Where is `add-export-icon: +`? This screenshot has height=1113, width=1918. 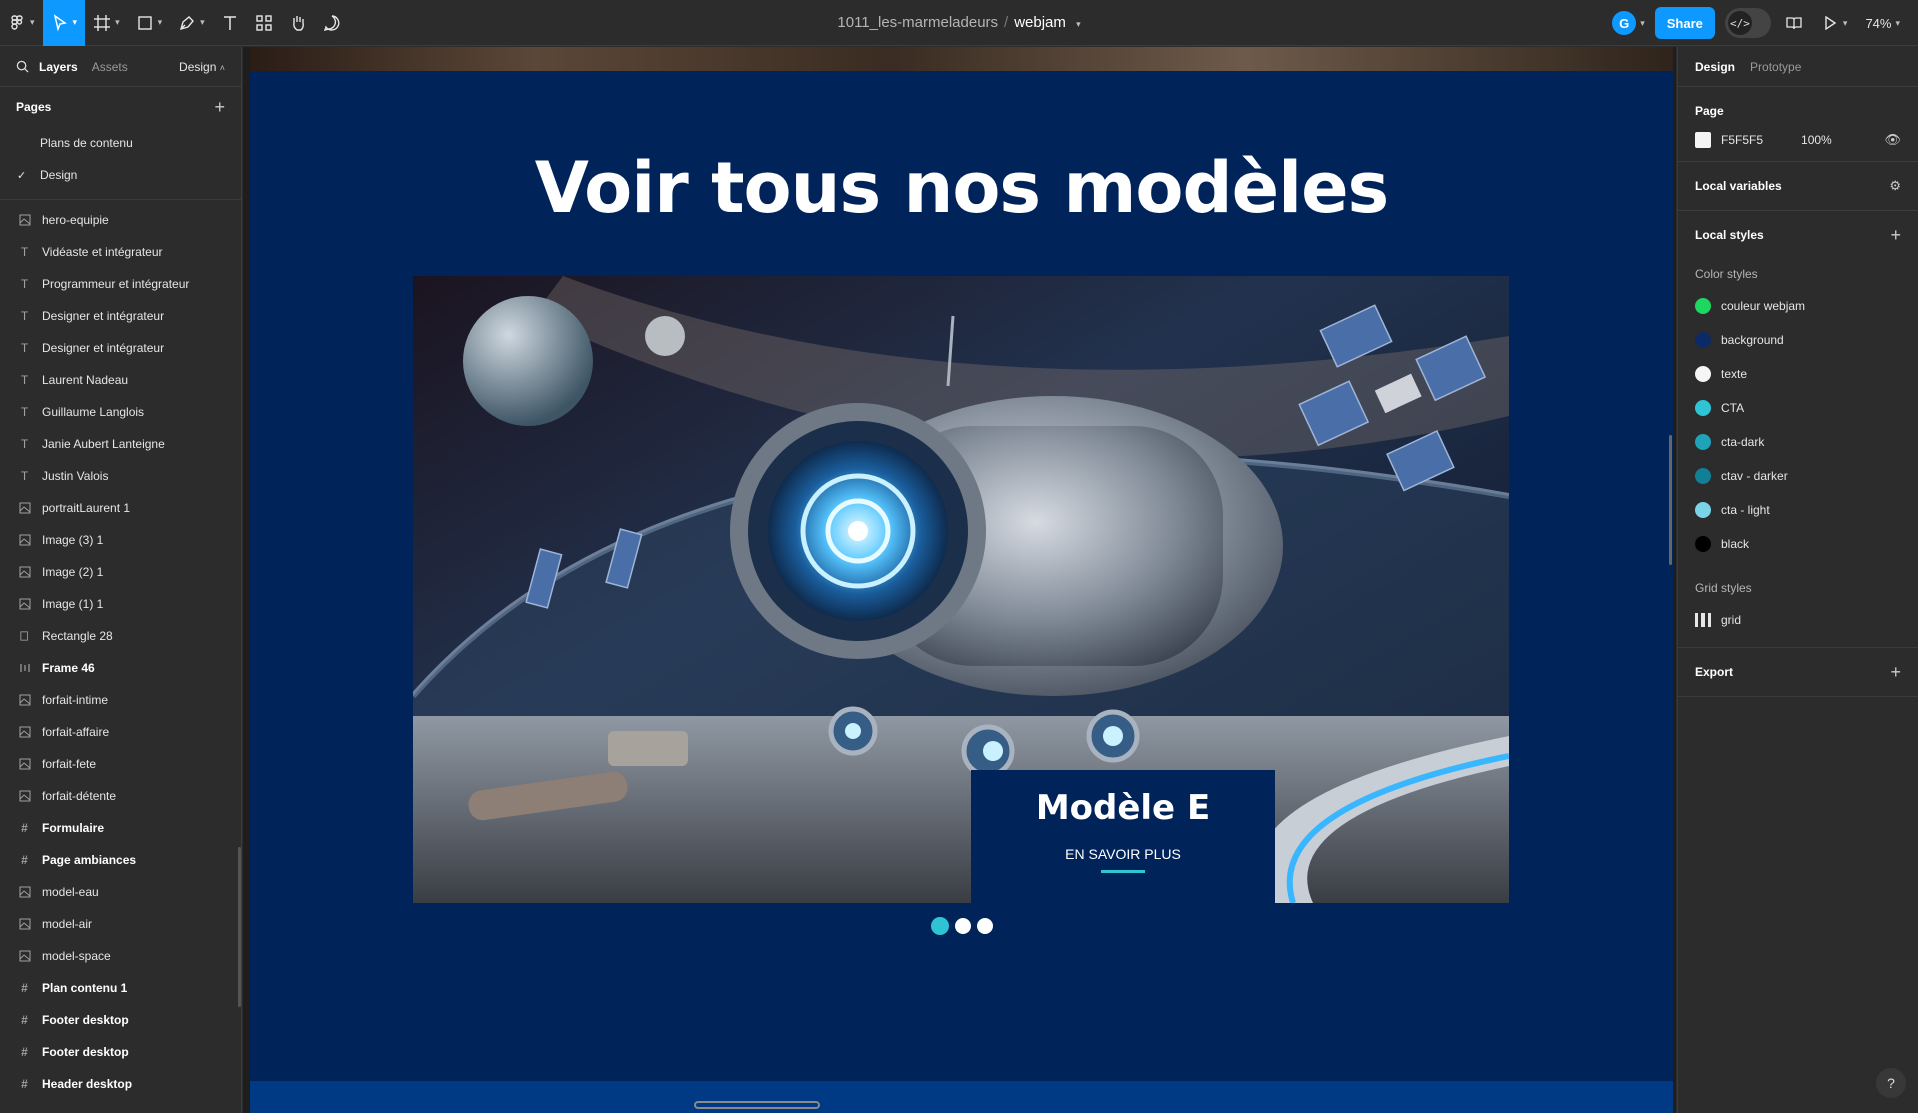 add-export-icon: + is located at coordinates (1895, 672).